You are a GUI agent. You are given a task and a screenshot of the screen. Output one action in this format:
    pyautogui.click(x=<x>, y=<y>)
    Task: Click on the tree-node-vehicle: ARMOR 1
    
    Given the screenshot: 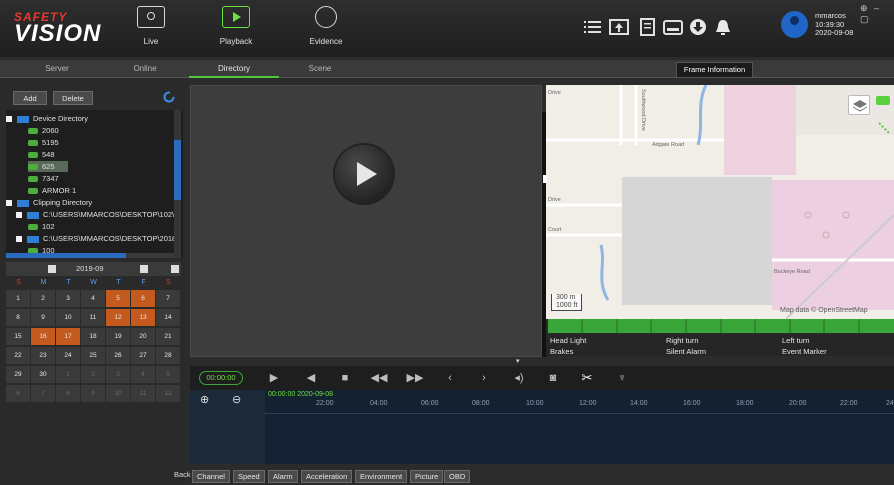 What is the action you would take?
    pyautogui.click(x=52, y=190)
    